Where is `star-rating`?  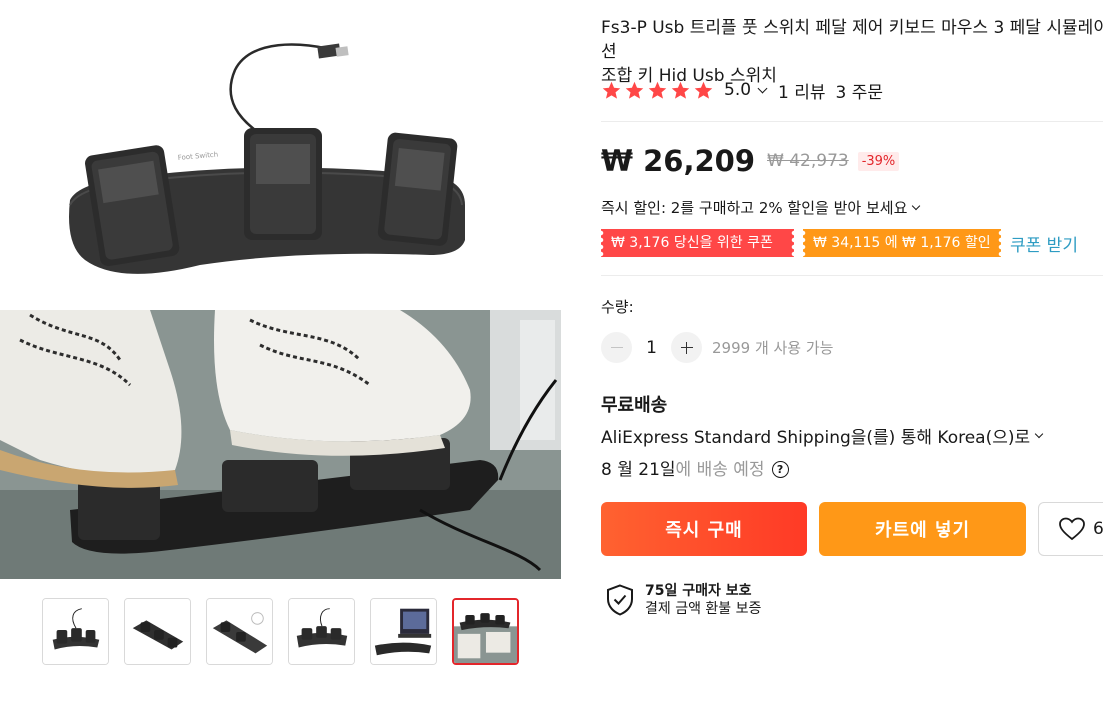 star-rating is located at coordinates (657, 90).